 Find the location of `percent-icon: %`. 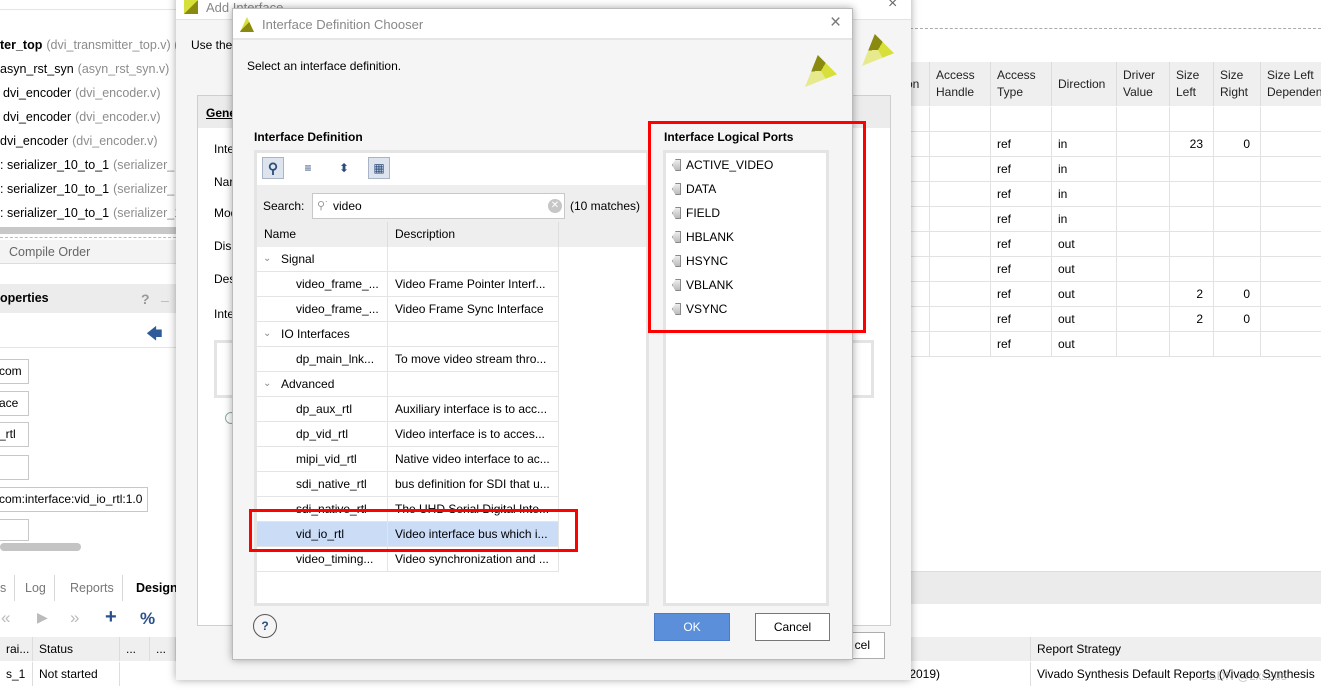

percent-icon: % is located at coordinates (147, 619).